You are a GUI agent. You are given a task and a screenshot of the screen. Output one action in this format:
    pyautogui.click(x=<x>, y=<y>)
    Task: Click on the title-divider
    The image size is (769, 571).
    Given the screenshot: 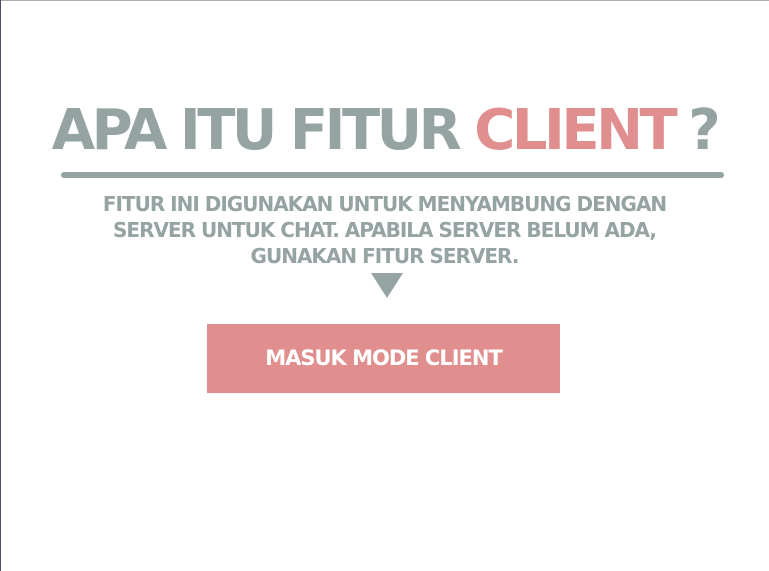 What is the action you would take?
    pyautogui.click(x=392, y=175)
    